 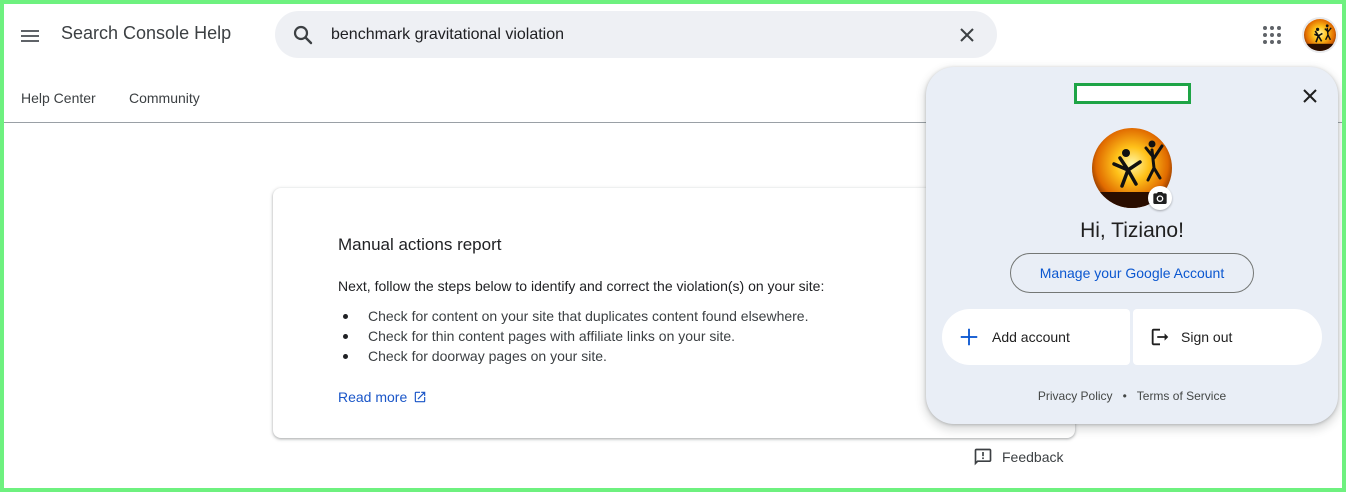 I want to click on plus-icon, so click(x=969, y=337).